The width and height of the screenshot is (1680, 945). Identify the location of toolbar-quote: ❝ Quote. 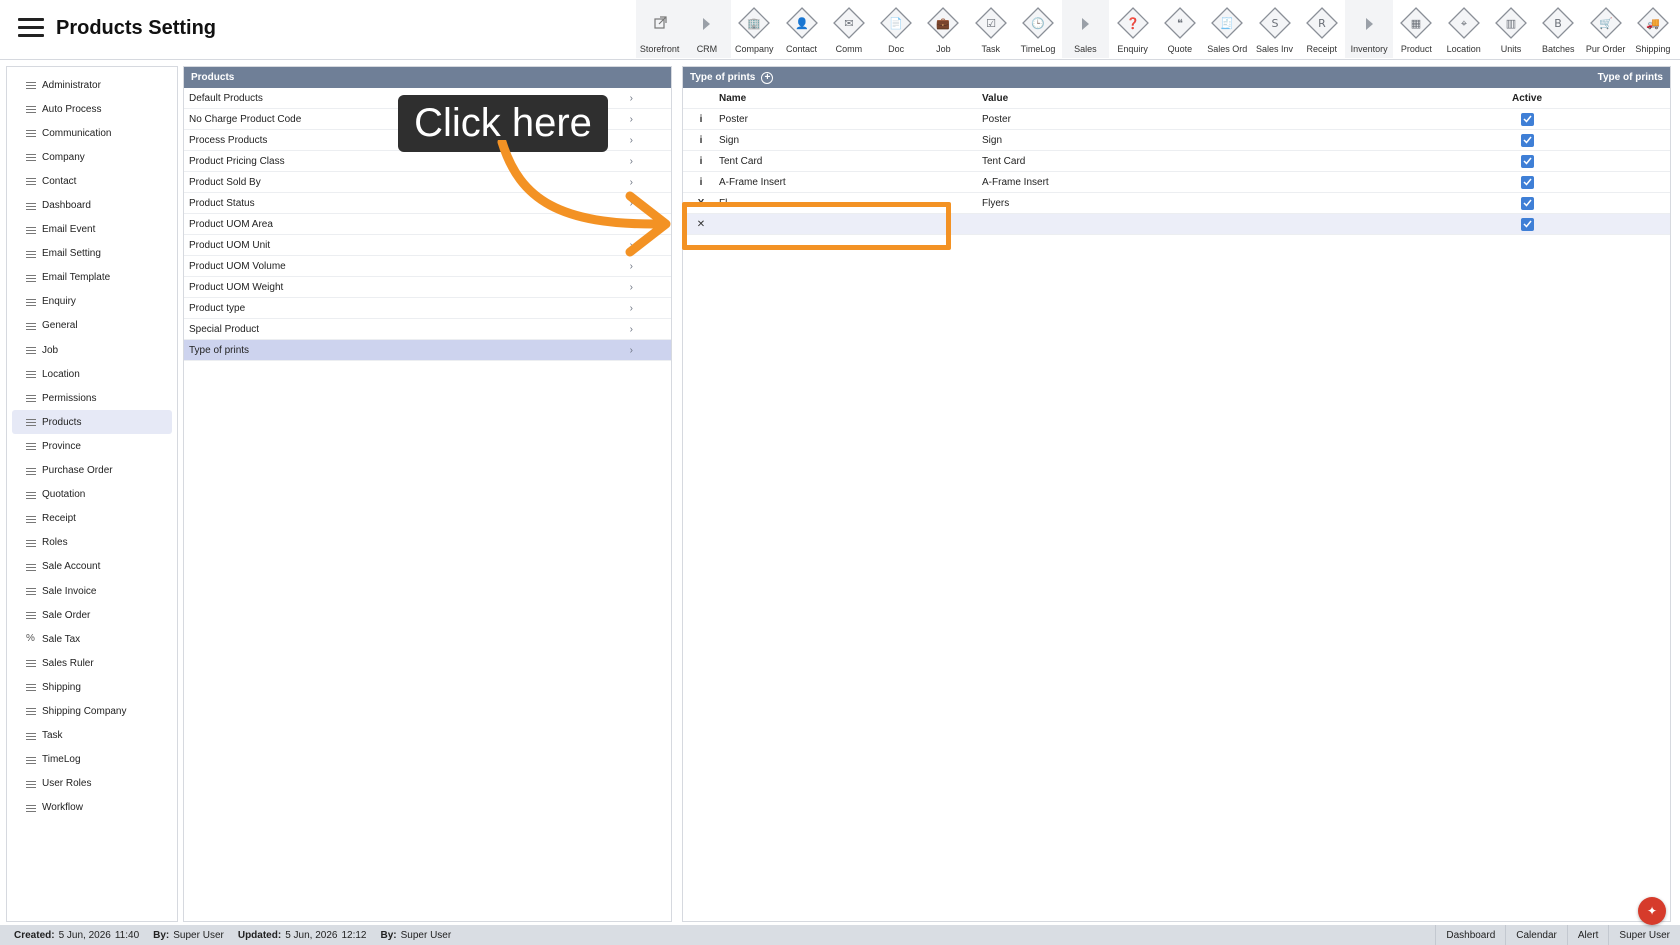
(1179, 29).